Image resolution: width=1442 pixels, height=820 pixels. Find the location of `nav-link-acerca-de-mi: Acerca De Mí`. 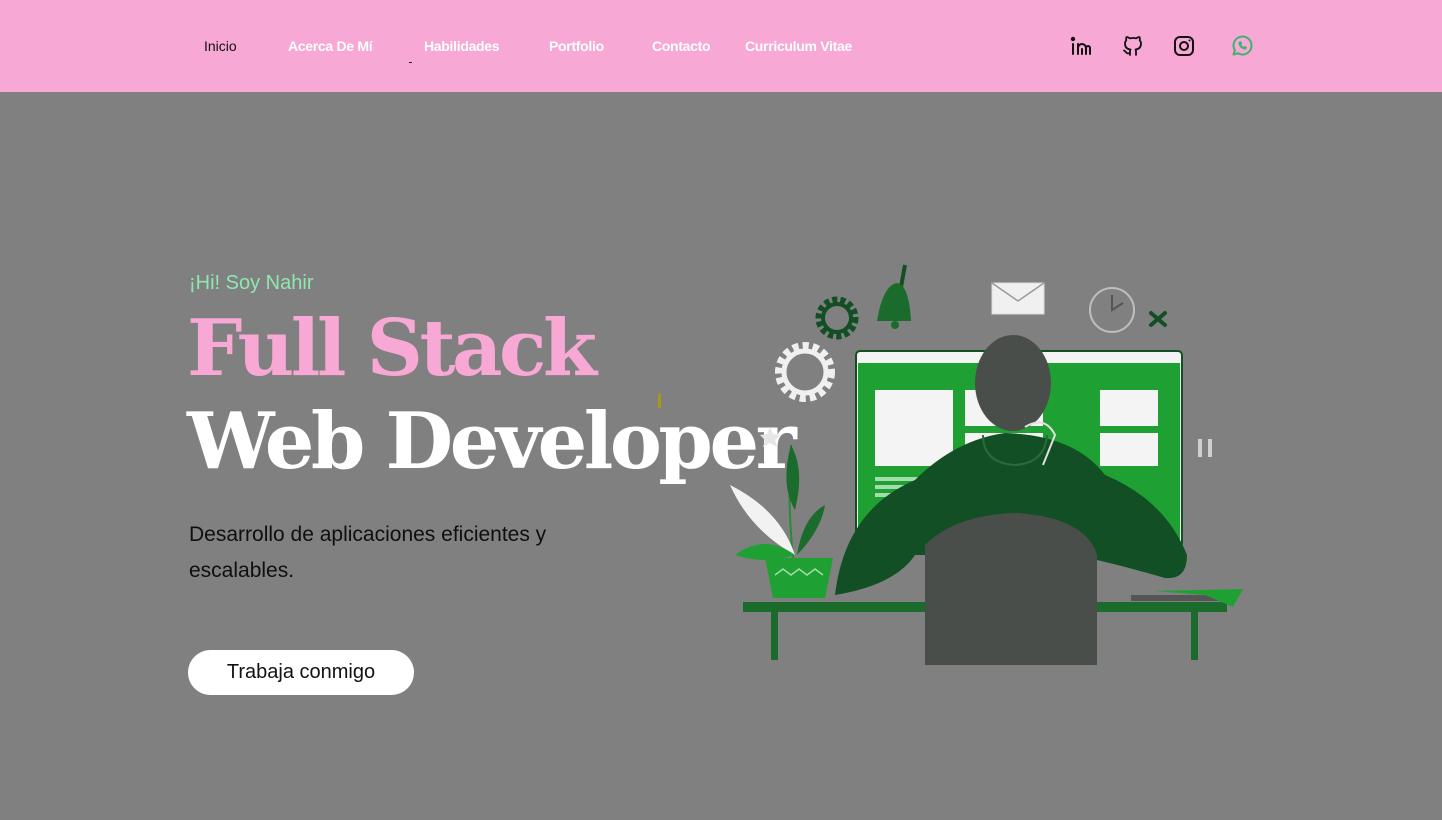

nav-link-acerca-de-mi: Acerca De Mí is located at coordinates (330, 46).